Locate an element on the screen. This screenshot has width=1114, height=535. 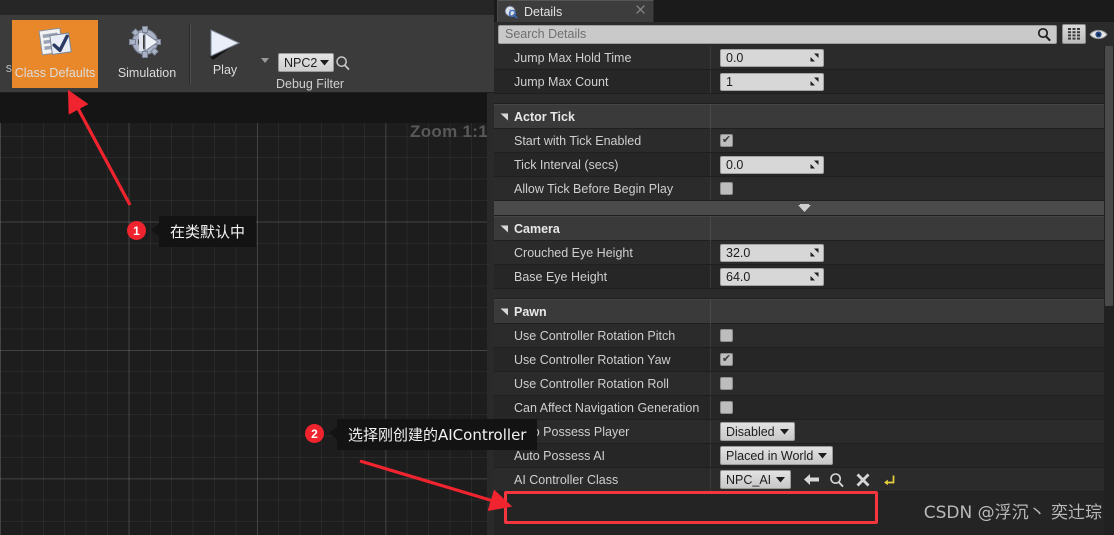
class-defaults-icon is located at coordinates (55, 44).